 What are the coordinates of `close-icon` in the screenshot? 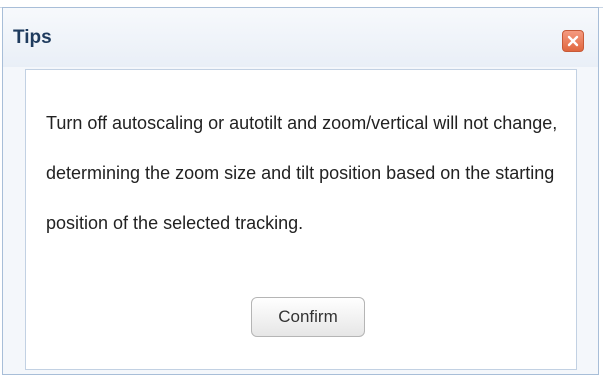 It's located at (573, 41).